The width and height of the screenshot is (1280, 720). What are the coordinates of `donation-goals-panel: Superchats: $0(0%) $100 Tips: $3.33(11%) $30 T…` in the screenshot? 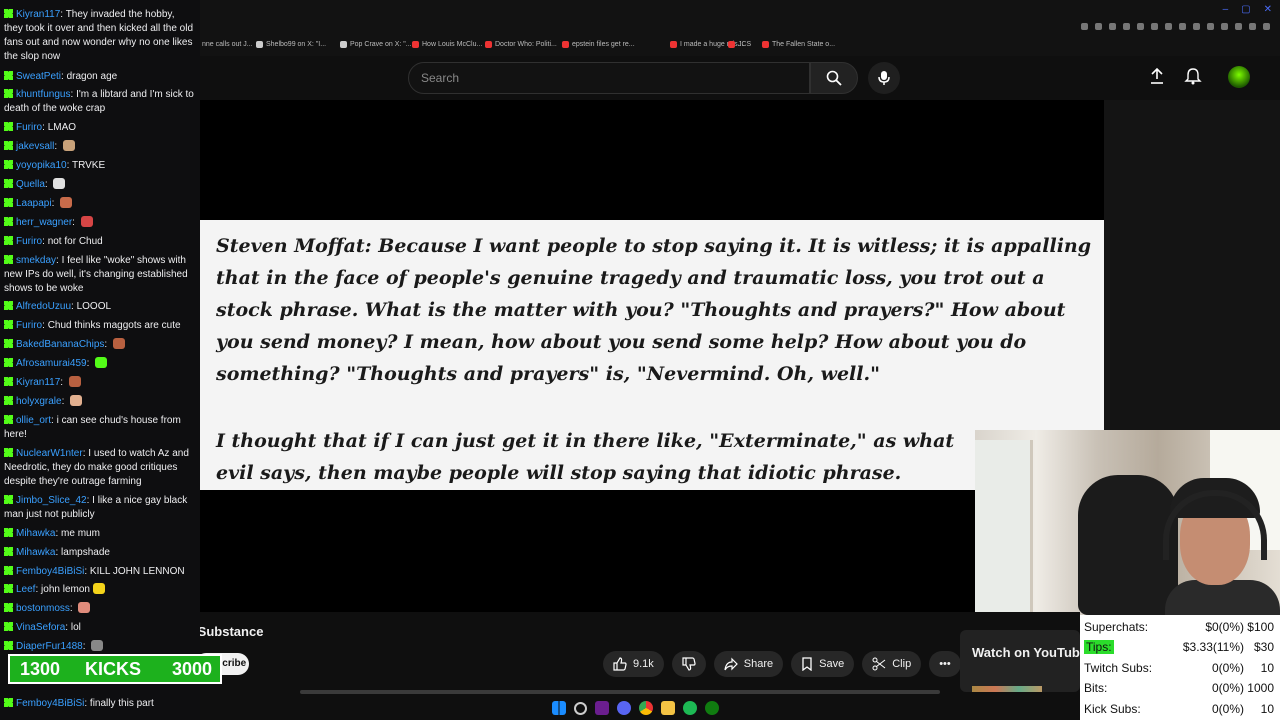 It's located at (1180, 667).